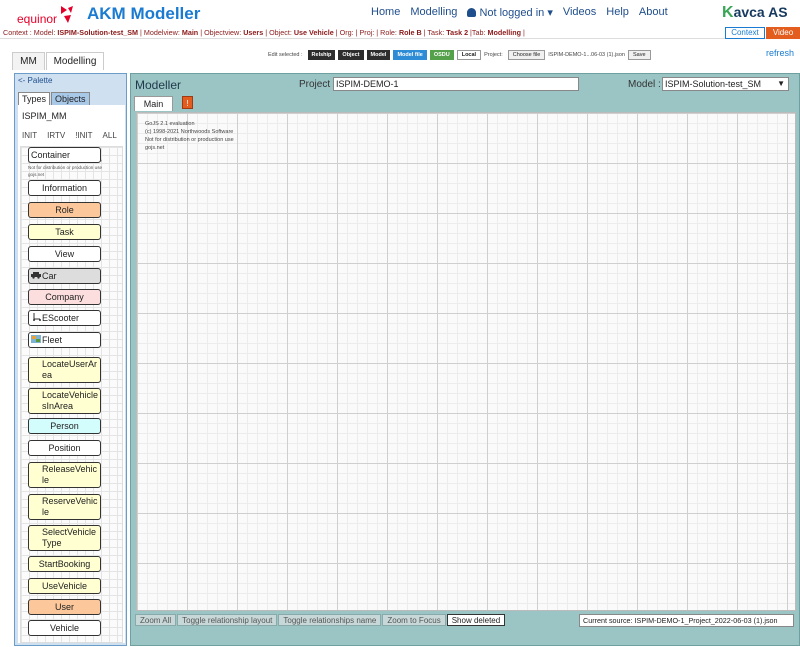 The width and height of the screenshot is (800, 647). Describe the element at coordinates (410, 32) in the screenshot. I see `context-role: Role B` at that location.